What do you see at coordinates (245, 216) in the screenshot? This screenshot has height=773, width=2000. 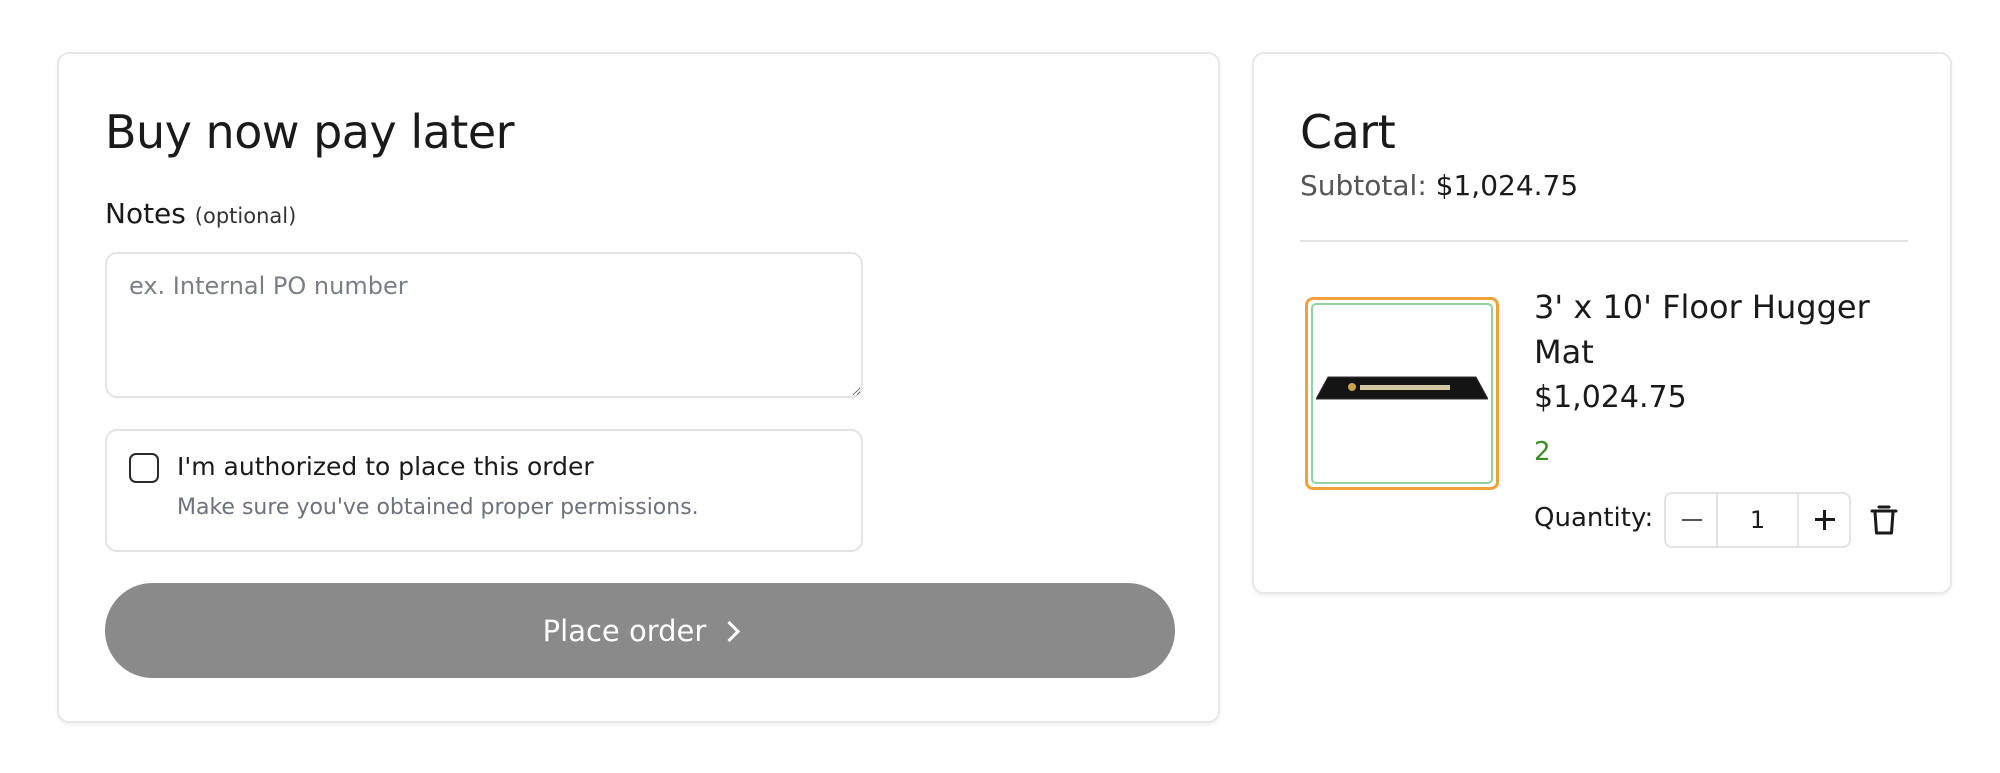 I see `notes-optional-text: (optional)` at bounding box center [245, 216].